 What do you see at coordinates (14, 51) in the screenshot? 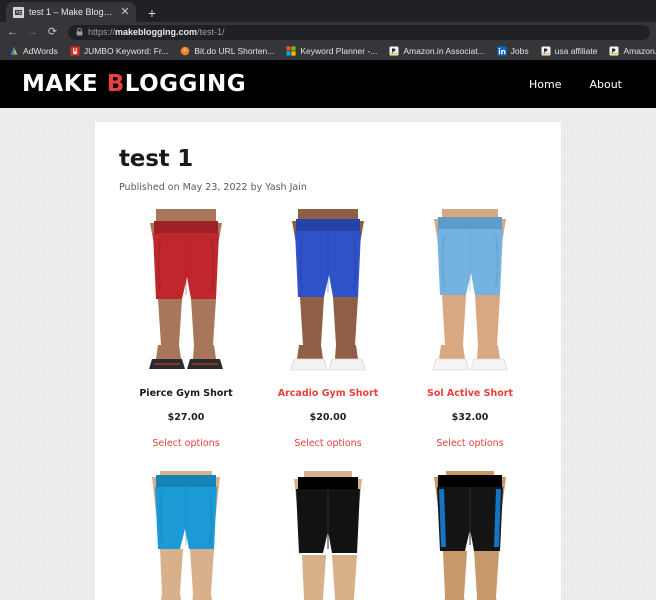
I see `adwords-icon` at bounding box center [14, 51].